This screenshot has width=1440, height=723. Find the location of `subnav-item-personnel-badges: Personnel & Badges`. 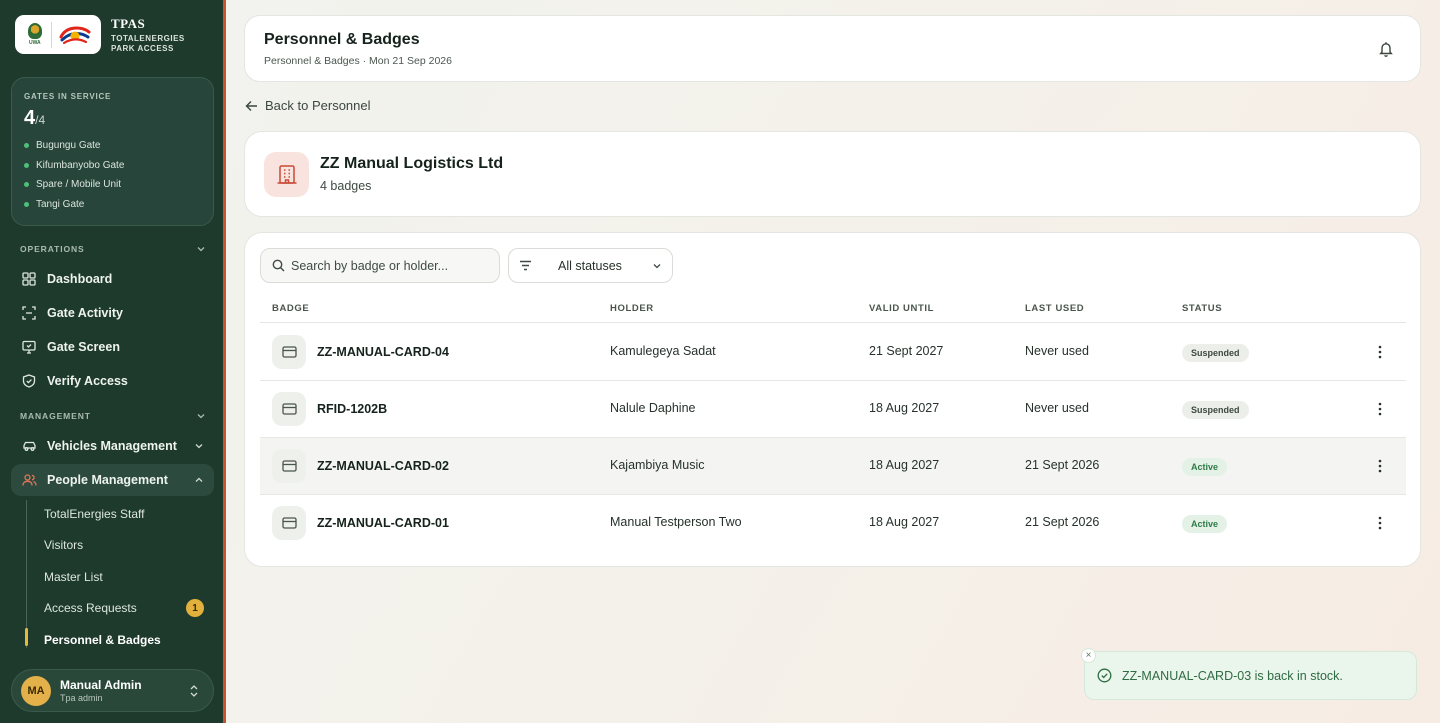

subnav-item-personnel-badges: Personnel & Badges is located at coordinates (126, 640).